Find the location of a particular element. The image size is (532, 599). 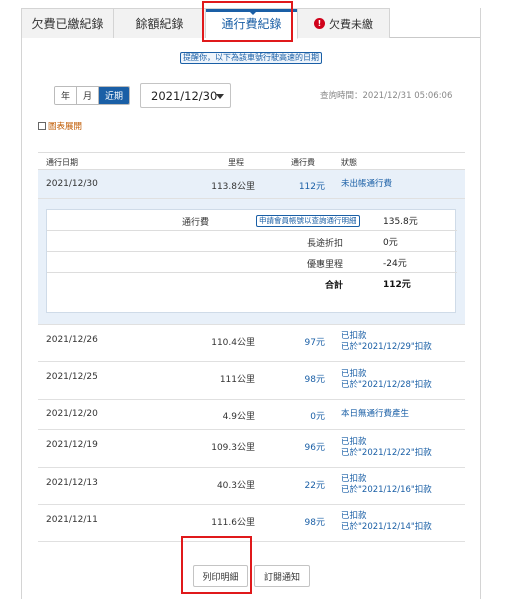

detail-row-free-mileage: 優惠里程 -24元 is located at coordinates (252, 262).